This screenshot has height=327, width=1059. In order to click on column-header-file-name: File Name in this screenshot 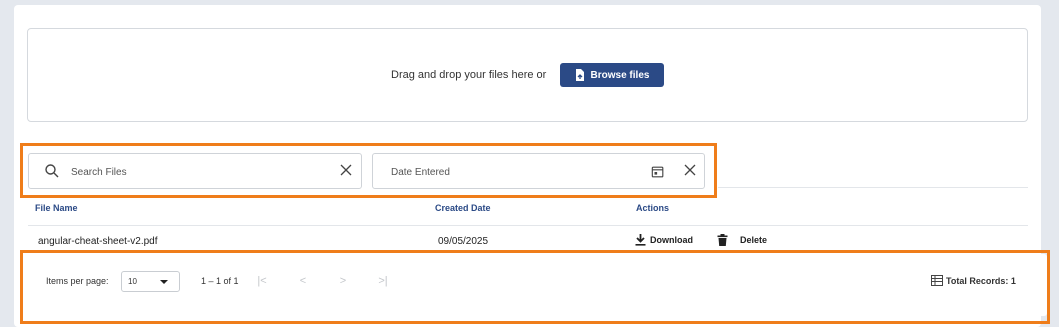, I will do `click(56, 208)`.